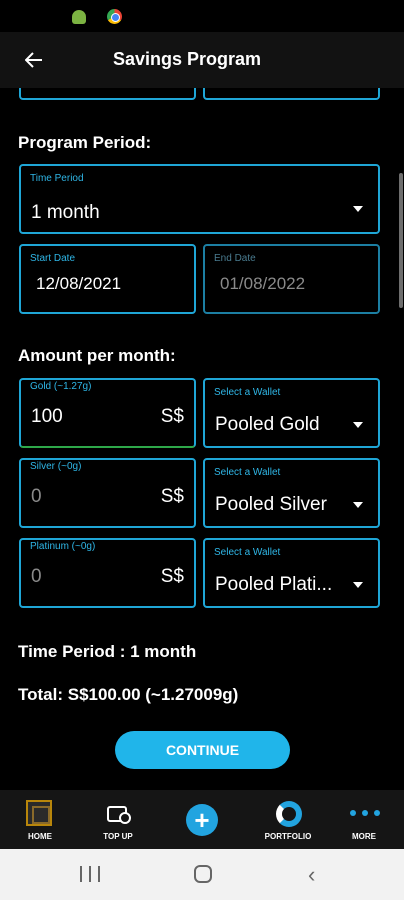 Image resolution: width=404 pixels, height=900 pixels. What do you see at coordinates (289, 814) in the screenshot?
I see `portfolio-ring-icon` at bounding box center [289, 814].